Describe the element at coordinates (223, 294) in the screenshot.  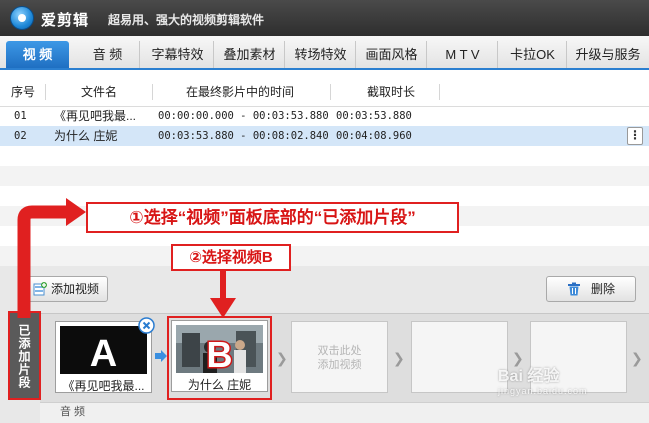
I see `annotation-arrow-step2` at that location.